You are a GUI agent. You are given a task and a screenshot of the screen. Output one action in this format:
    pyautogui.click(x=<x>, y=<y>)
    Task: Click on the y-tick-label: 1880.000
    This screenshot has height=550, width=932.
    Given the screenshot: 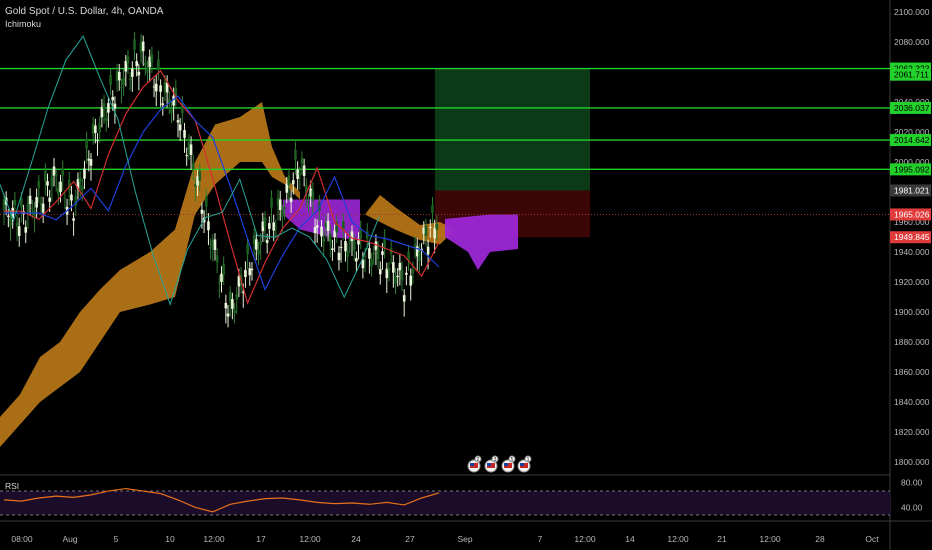 What is the action you would take?
    pyautogui.click(x=912, y=342)
    